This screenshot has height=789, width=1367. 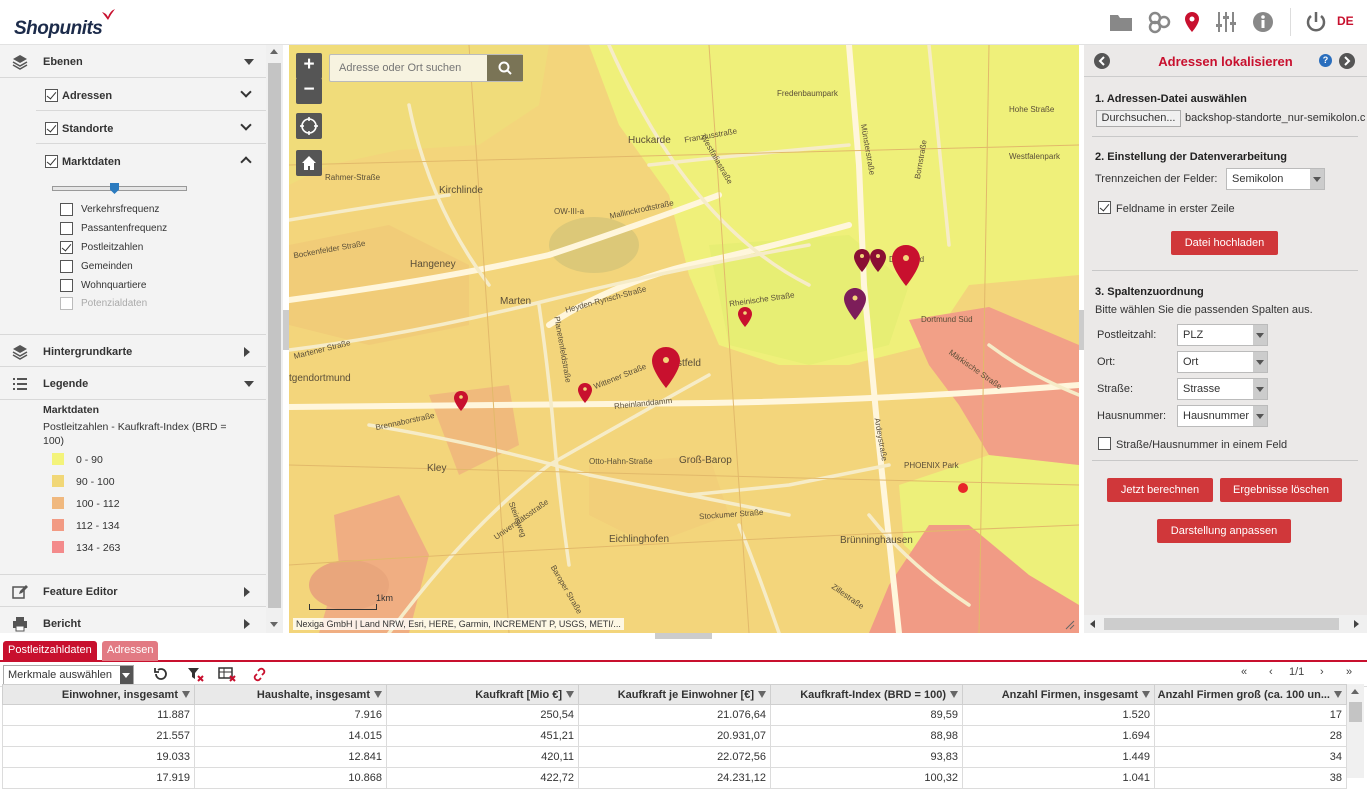 I want to click on bottom-collapse-handle, so click(x=683, y=636).